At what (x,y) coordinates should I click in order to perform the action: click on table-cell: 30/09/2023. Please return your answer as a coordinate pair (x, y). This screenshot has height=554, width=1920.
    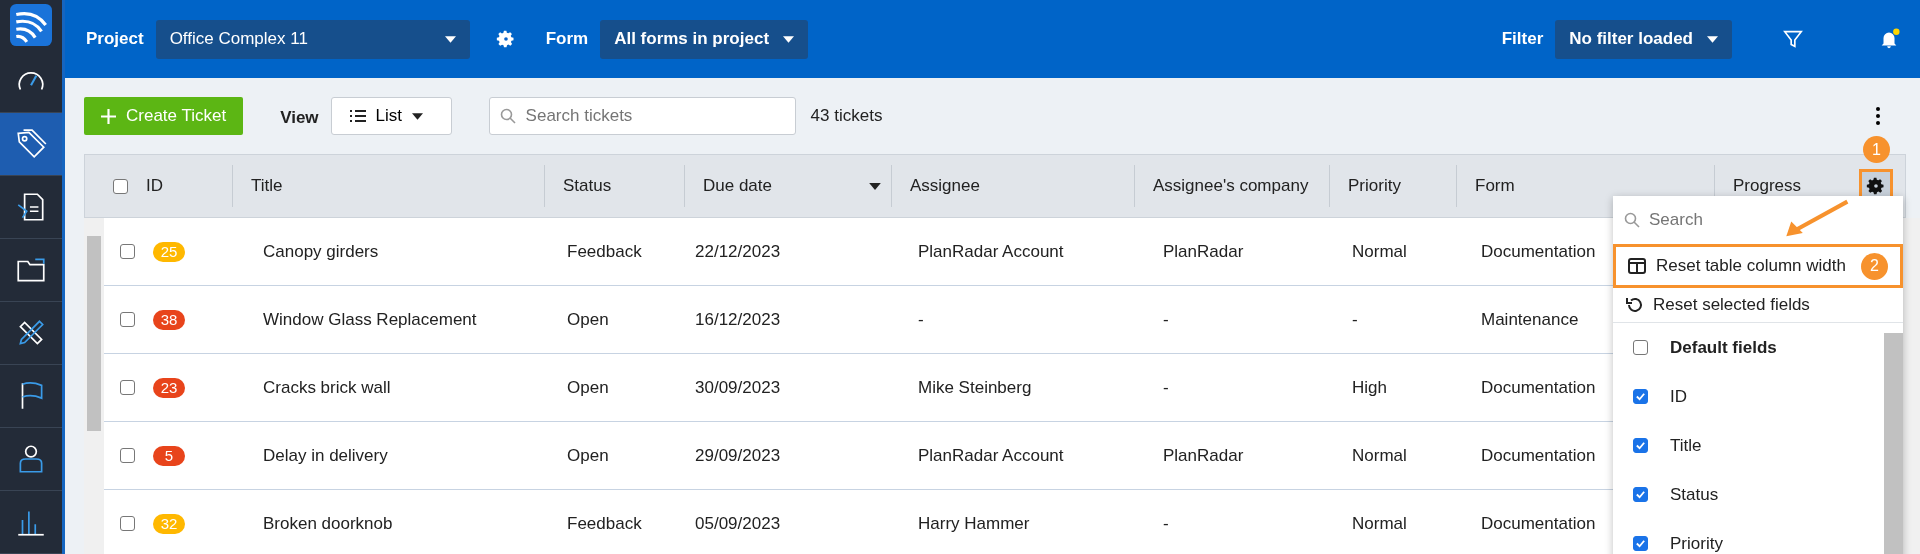
    Looking at the image, I should click on (738, 387).